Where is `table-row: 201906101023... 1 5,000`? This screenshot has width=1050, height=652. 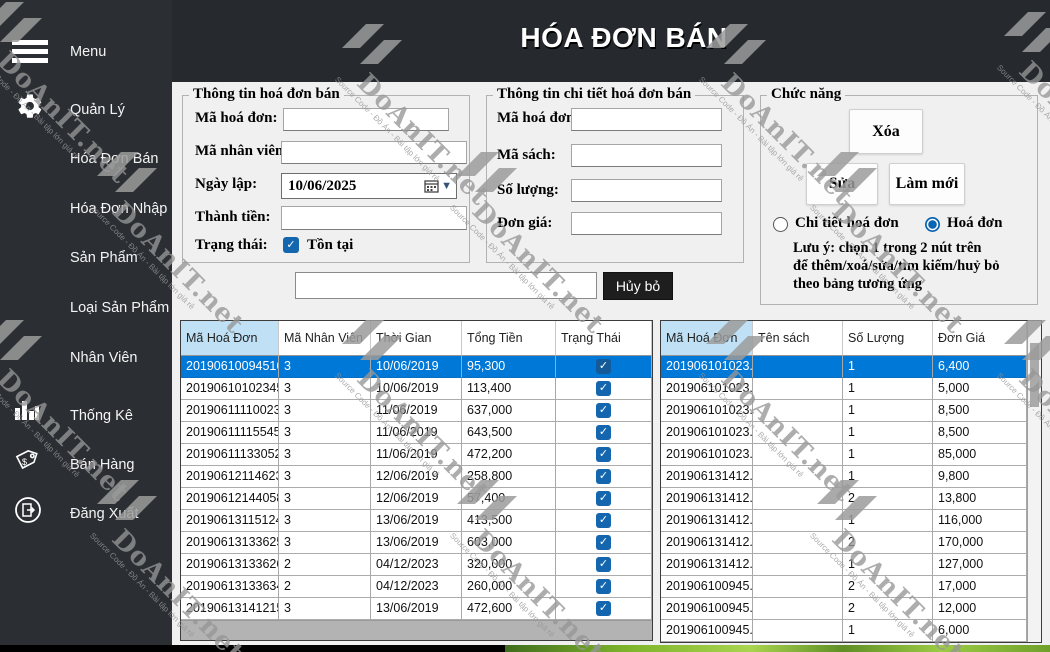
table-row: 201906101023... 1 5,000 is located at coordinates (851, 389).